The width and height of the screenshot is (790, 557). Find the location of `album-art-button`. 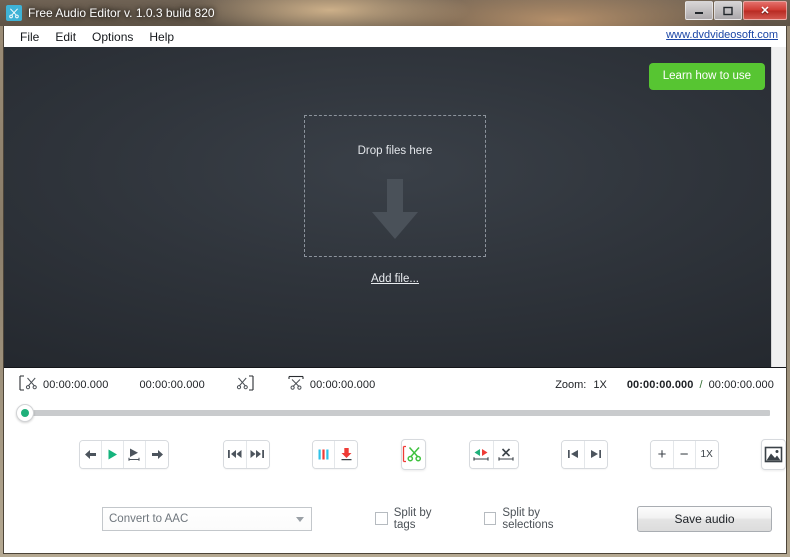

album-art-button is located at coordinates (774, 454).